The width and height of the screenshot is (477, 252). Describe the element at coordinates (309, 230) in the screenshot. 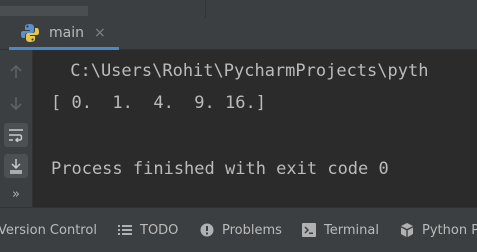

I see `terminal-icon` at that location.